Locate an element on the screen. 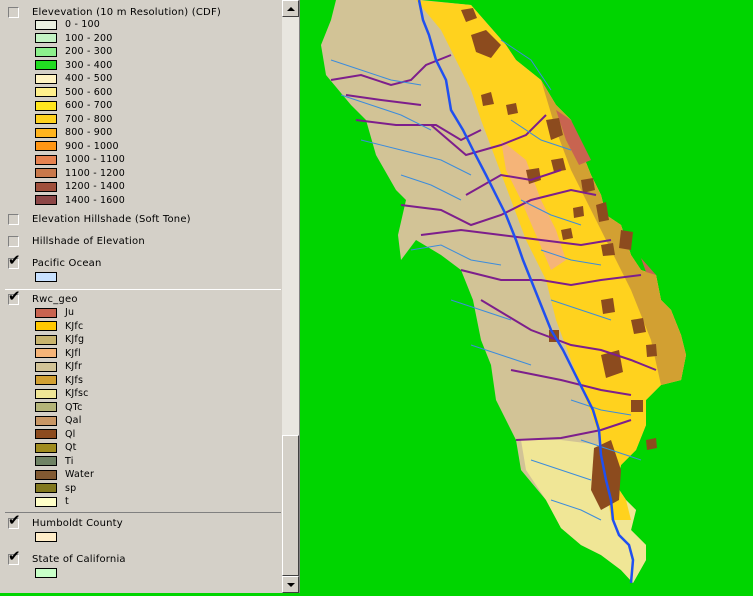 The width and height of the screenshot is (753, 596). legend-item: 0 - 100 is located at coordinates (67, 24).